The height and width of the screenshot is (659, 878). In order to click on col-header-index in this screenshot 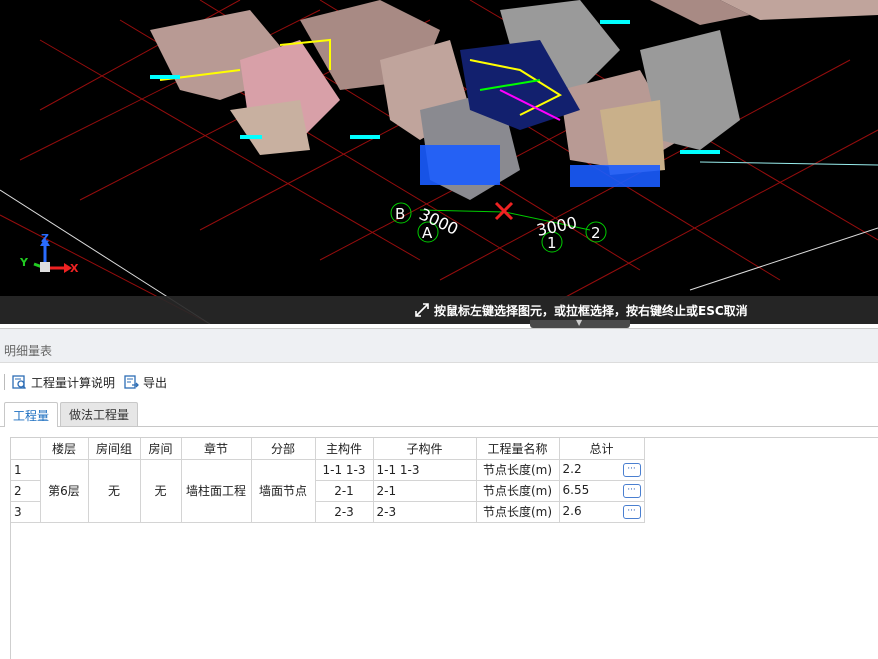, I will do `click(26, 449)`.